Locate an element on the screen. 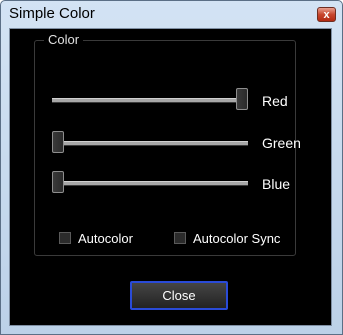  autocolor-checkbox: Autocolor is located at coordinates (96, 238).